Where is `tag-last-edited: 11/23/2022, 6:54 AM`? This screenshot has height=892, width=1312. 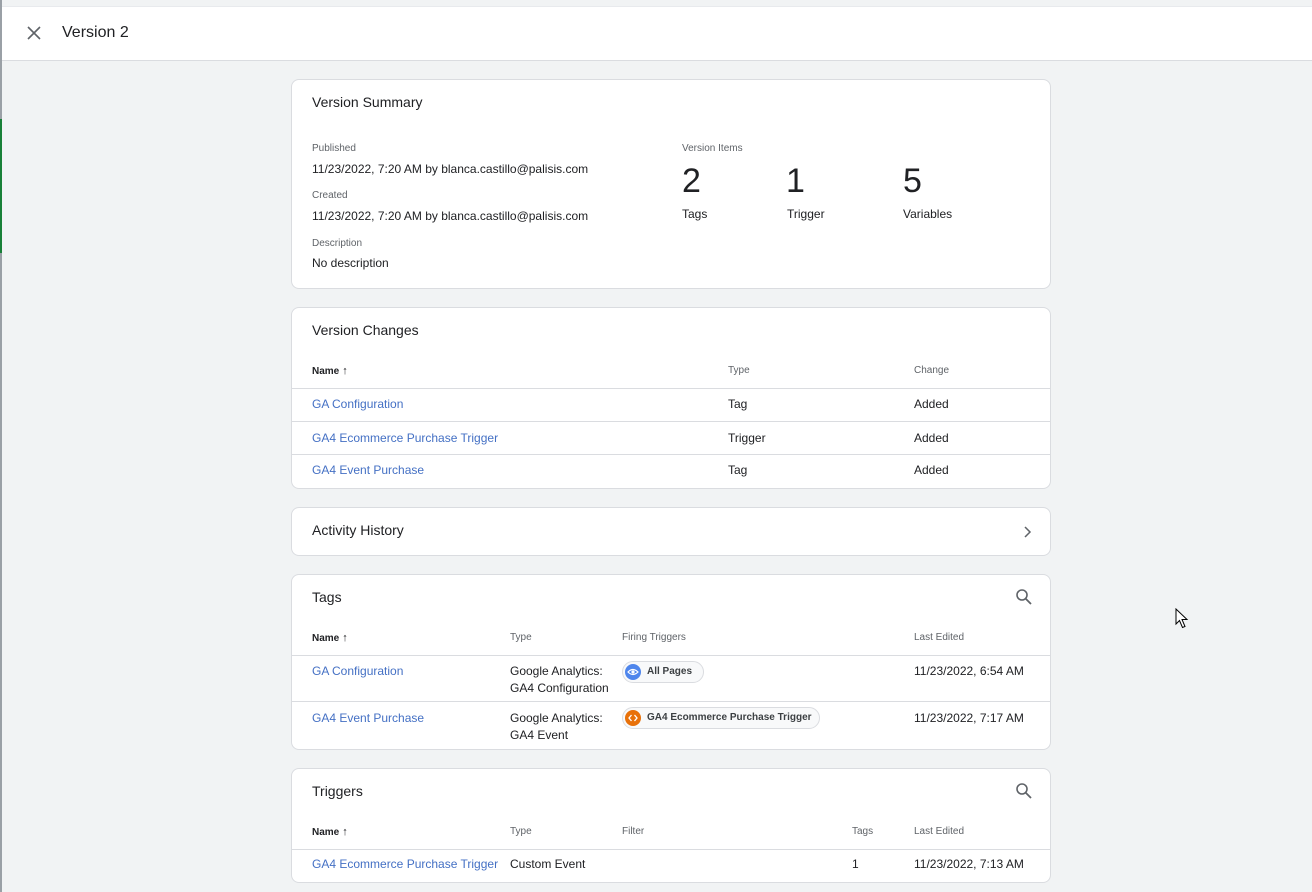
tag-last-edited: 11/23/2022, 6:54 AM is located at coordinates (969, 671).